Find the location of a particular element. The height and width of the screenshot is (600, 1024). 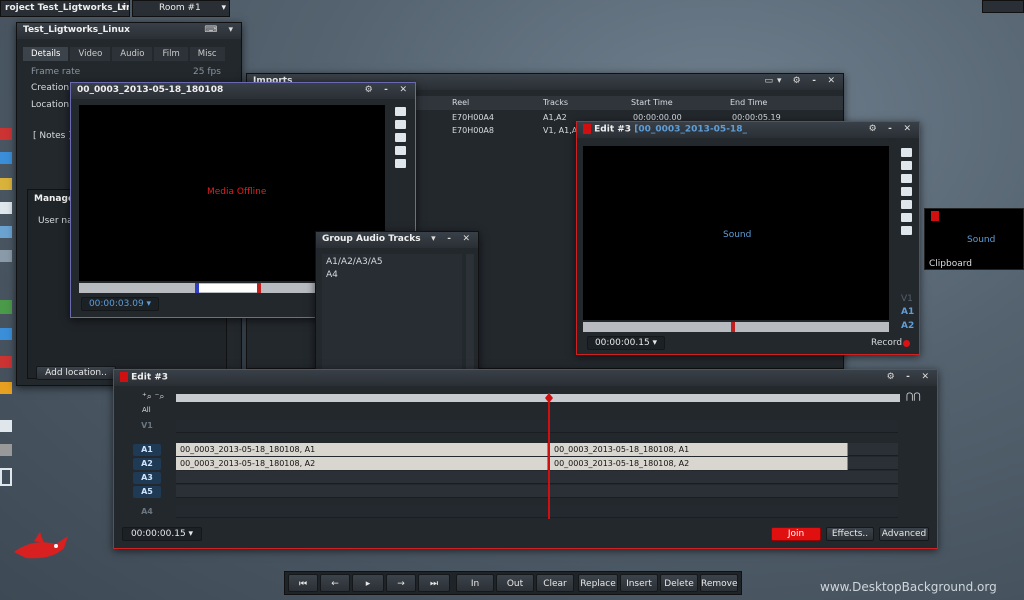

tab-misc: Misc is located at coordinates (207, 54).